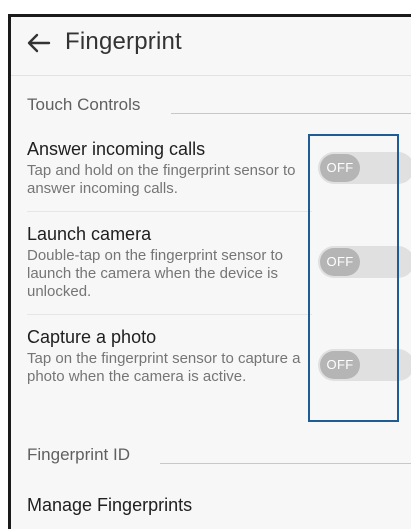  Describe the element at coordinates (123, 41) in the screenshot. I see `page-title: Fingerprint` at that location.